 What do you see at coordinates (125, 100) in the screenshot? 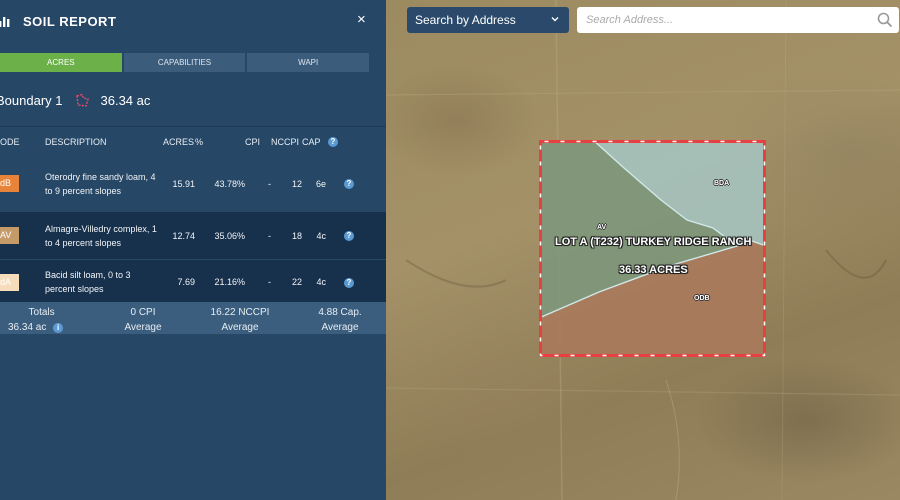
I see `boundary-acres: 36.34 ac` at bounding box center [125, 100].